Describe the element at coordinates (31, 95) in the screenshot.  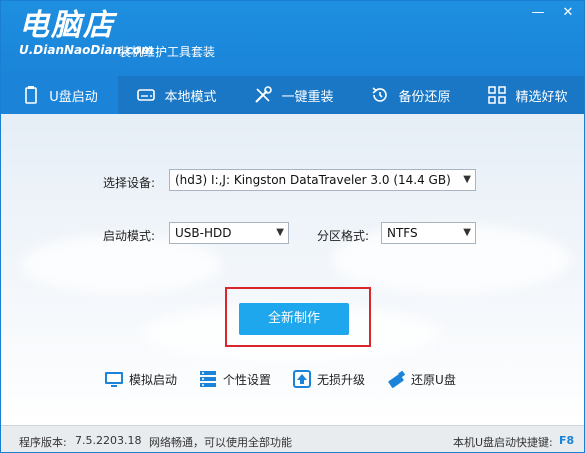
I see `usb-drive-icon` at that location.